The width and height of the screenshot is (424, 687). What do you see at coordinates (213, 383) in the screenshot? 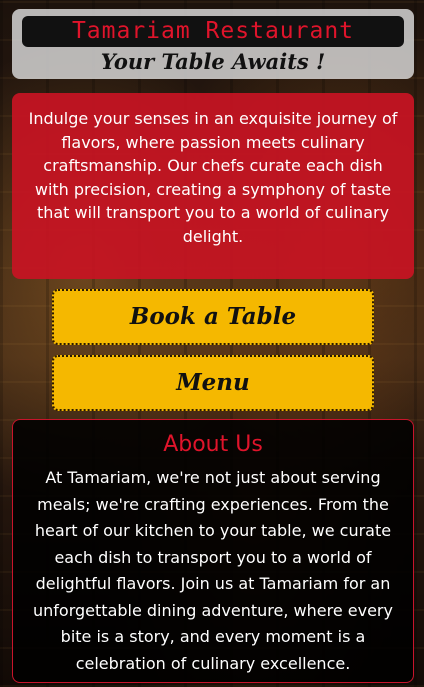
I see `menu-button: Menu` at bounding box center [213, 383].